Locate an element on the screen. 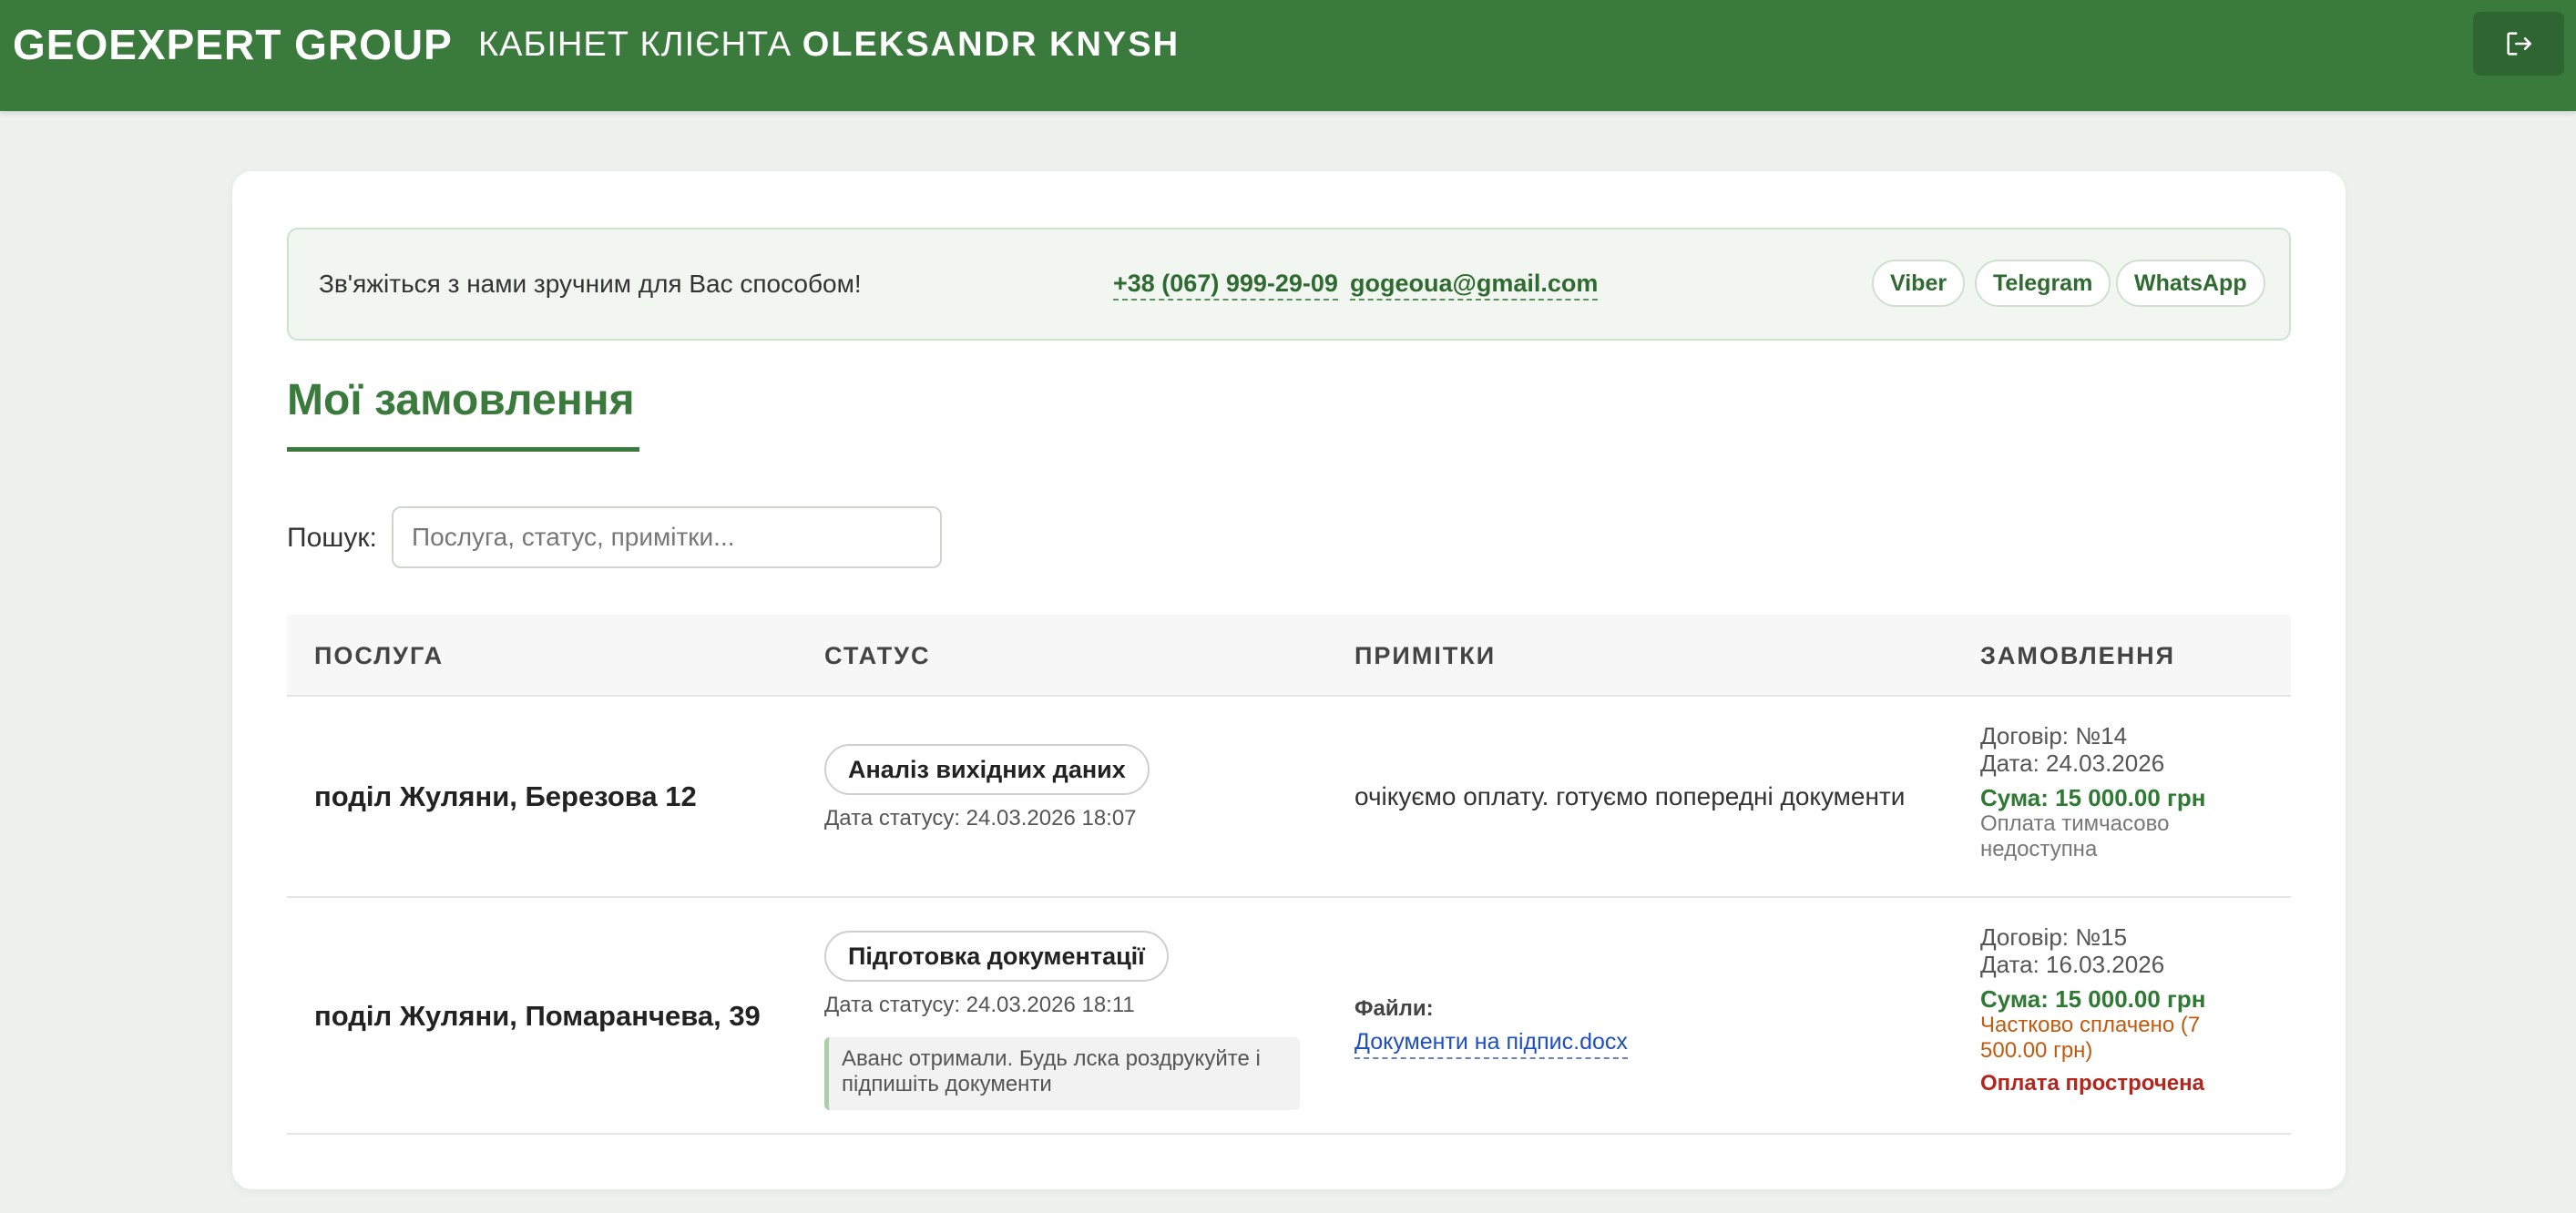 The height and width of the screenshot is (1213, 2576). title-underline is located at coordinates (463, 449).